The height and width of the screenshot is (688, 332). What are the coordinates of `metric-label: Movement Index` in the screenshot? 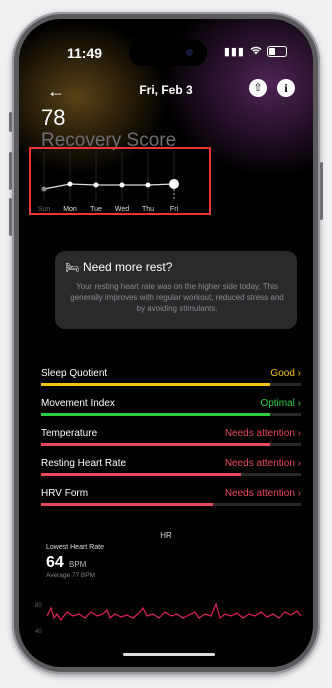 It's located at (78, 403).